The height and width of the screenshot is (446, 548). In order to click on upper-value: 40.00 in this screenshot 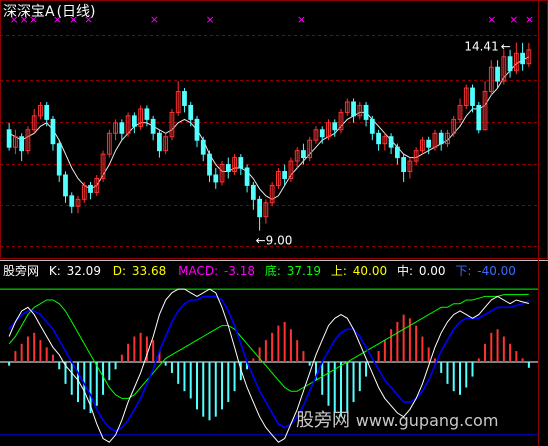, I will do `click(370, 271)`.